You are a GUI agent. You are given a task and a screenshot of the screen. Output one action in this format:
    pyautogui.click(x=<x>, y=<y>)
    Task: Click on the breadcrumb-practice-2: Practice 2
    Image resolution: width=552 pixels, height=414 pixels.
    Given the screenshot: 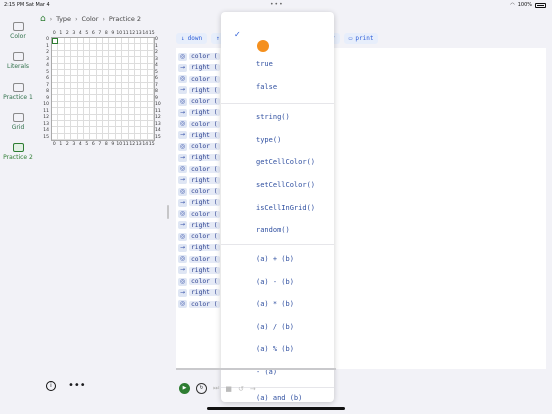 What is the action you would take?
    pyautogui.click(x=125, y=19)
    